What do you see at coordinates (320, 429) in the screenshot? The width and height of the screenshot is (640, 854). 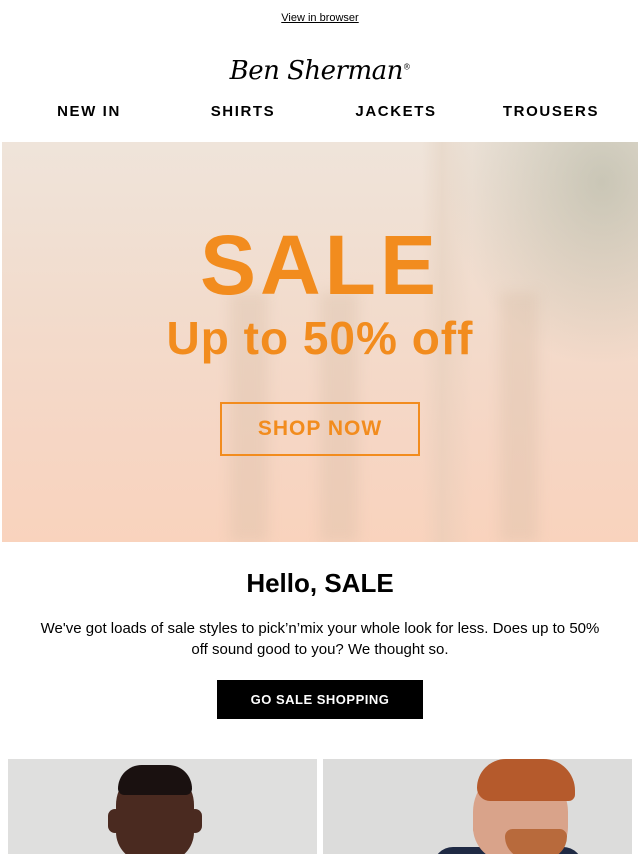 I see `shop-now-button: SHOP NOW` at bounding box center [320, 429].